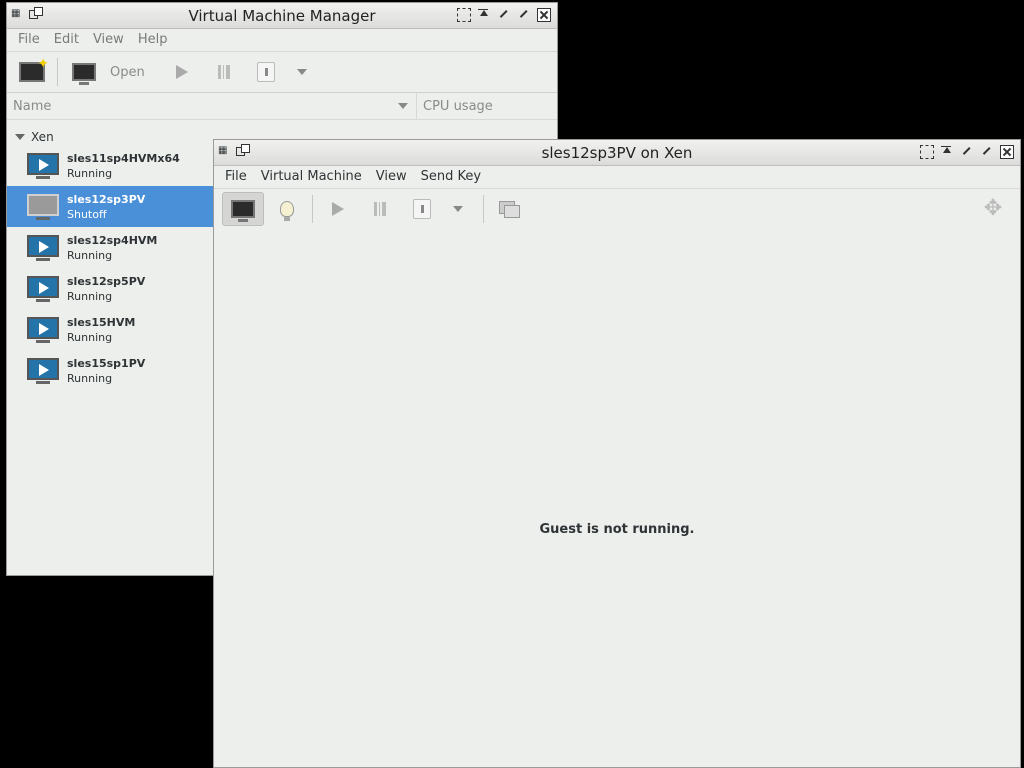  What do you see at coordinates (66, 40) in the screenshot?
I see `menu-edit: Edit` at bounding box center [66, 40].